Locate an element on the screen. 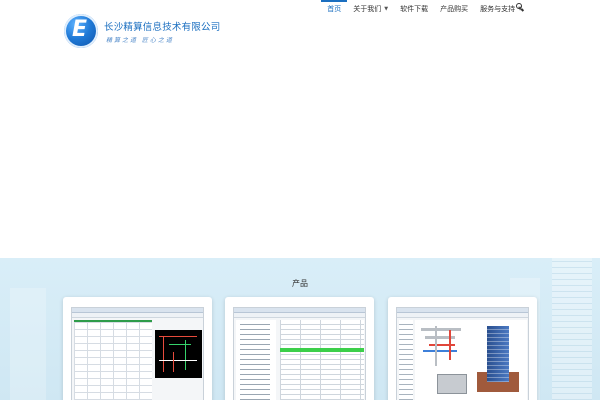  main-nav: 首页 关于我们▼ 软件下载 产品购买 服务与支持 ▼ is located at coordinates (424, 9).